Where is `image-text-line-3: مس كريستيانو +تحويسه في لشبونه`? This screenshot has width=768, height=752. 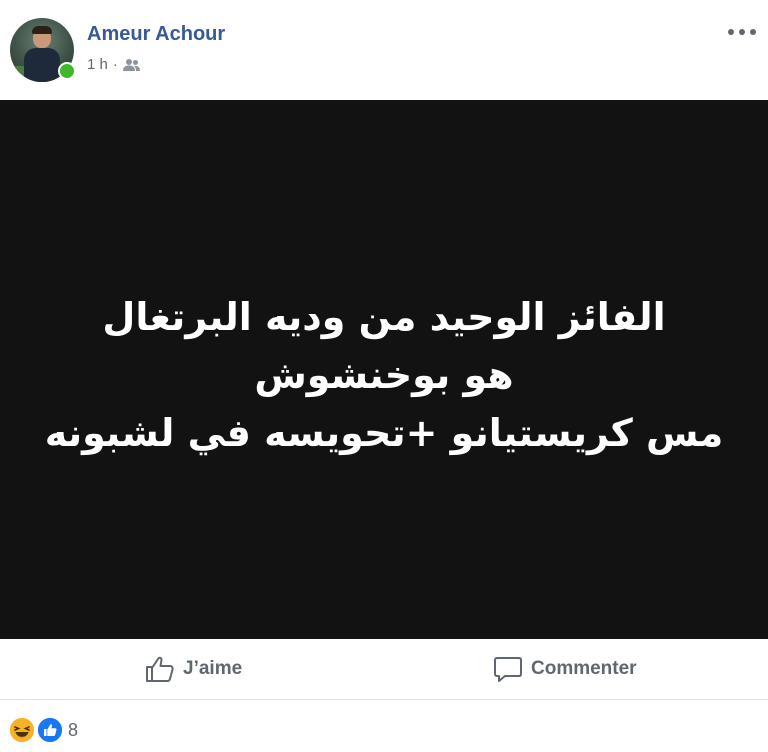 image-text-line-3: مس كريستيانو +تحويسه في لشبونه is located at coordinates (384, 433).